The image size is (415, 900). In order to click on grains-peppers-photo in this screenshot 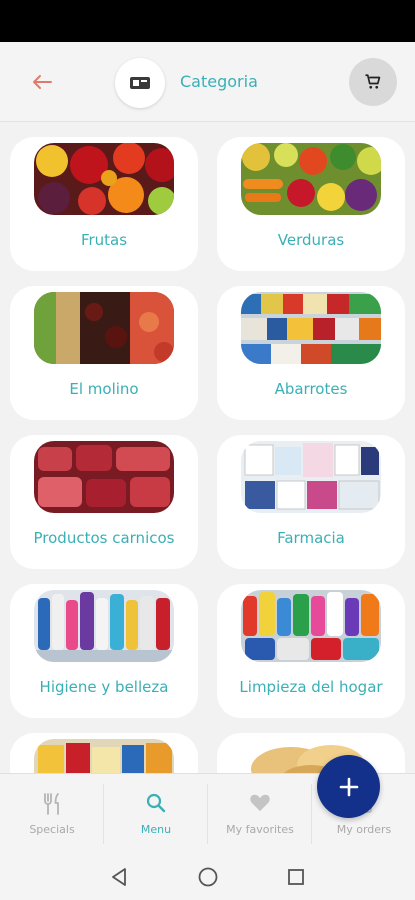, I will do `click(104, 328)`.